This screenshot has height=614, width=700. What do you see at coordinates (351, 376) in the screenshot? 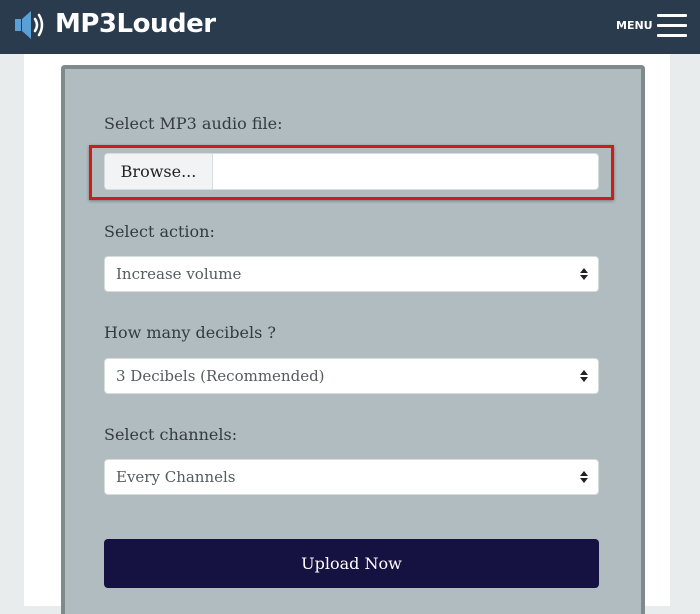
I see `decibels-select: 3 Decibels (Recommended)` at bounding box center [351, 376].